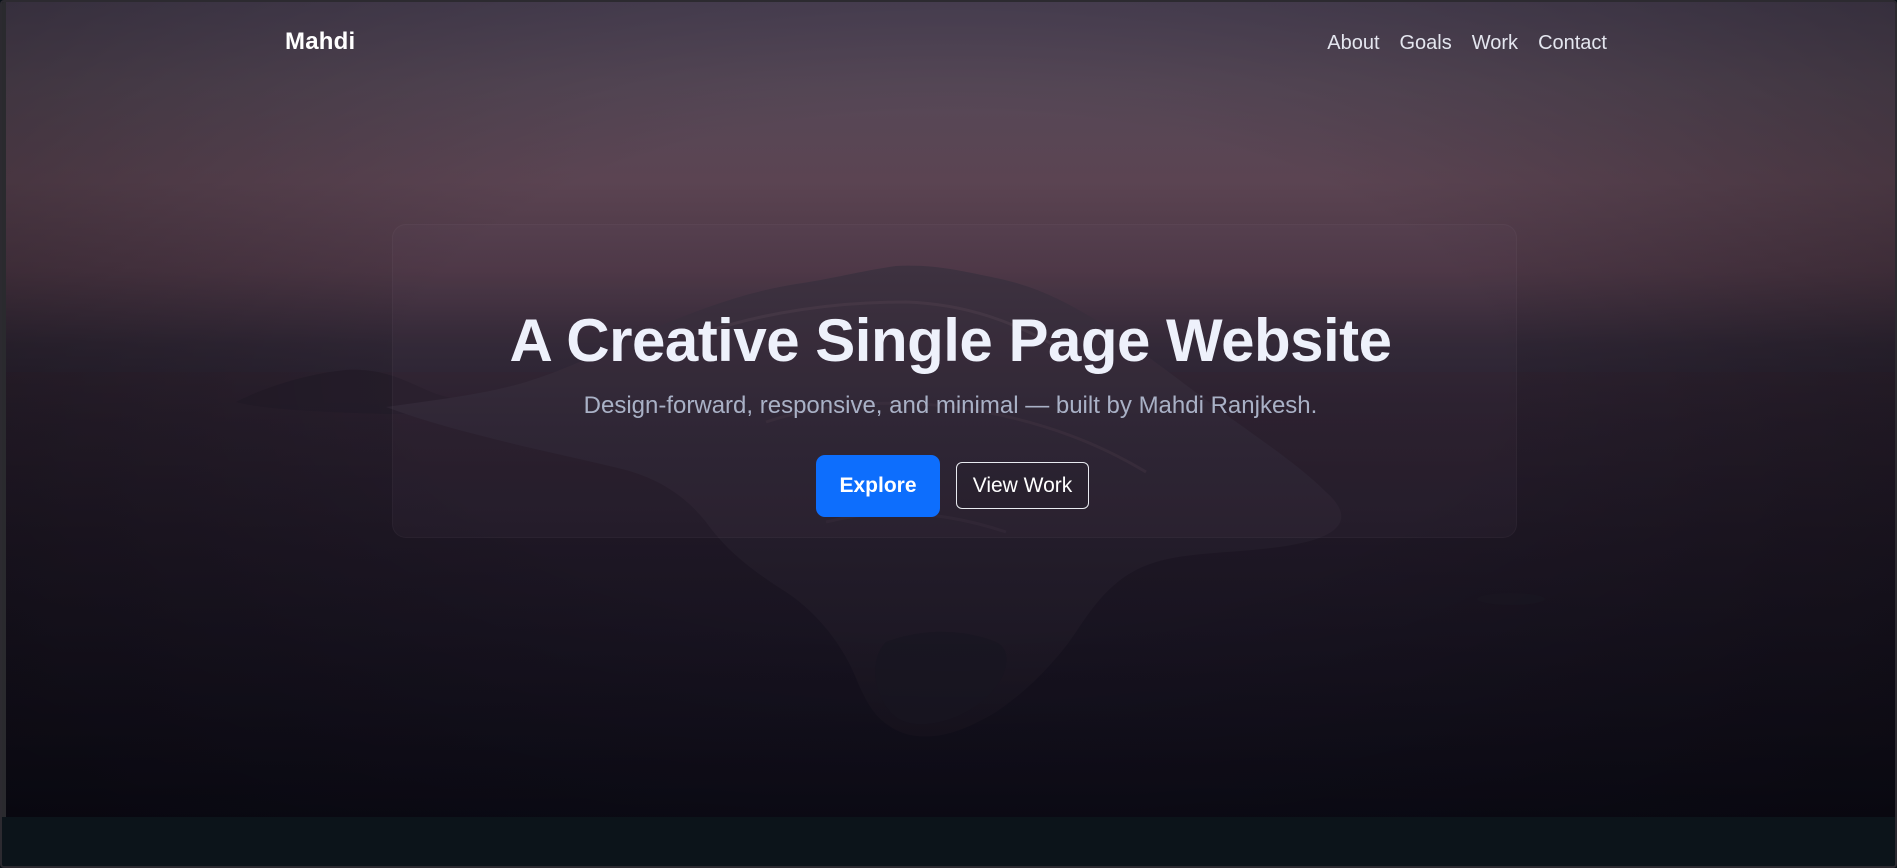 The width and height of the screenshot is (1897, 868). I want to click on nav-link-goals: Goals, so click(1426, 43).